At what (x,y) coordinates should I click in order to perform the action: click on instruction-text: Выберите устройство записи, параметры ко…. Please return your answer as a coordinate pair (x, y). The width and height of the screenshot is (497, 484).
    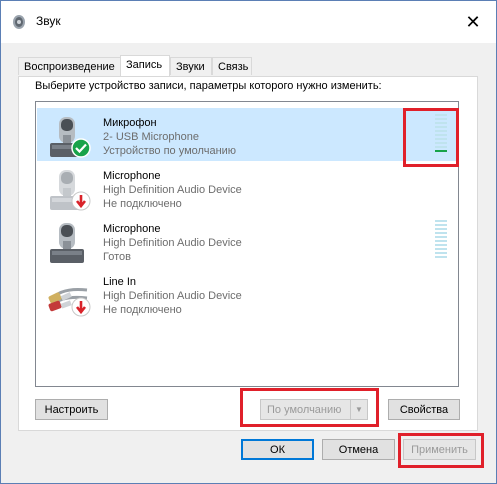
    Looking at the image, I should click on (208, 86).